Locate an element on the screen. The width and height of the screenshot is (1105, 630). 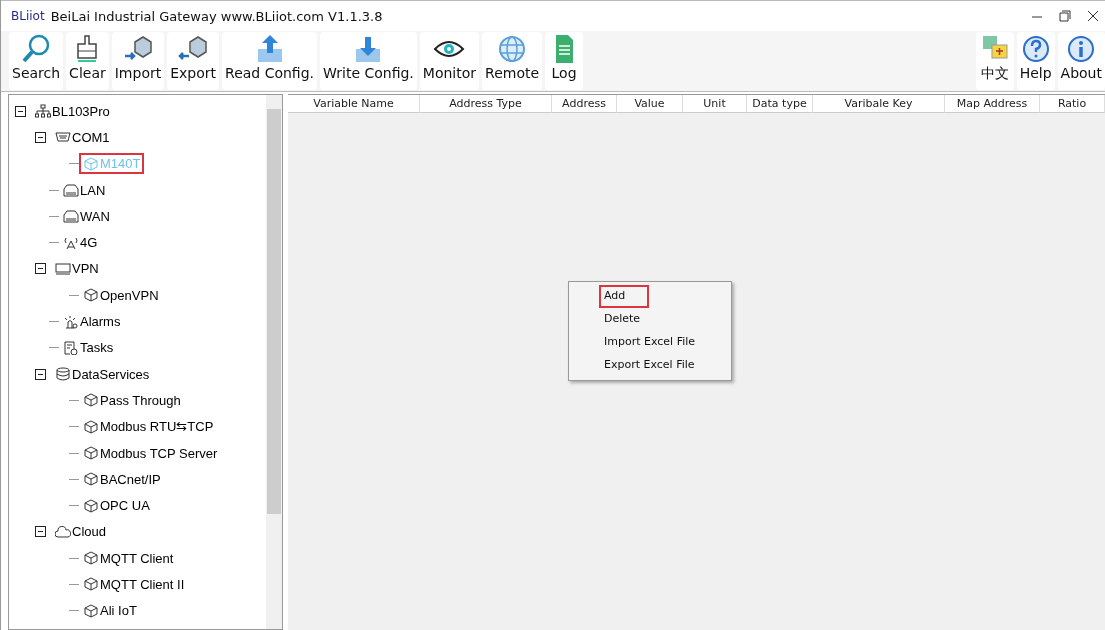
column-header: Variable Name is located at coordinates (354, 104).